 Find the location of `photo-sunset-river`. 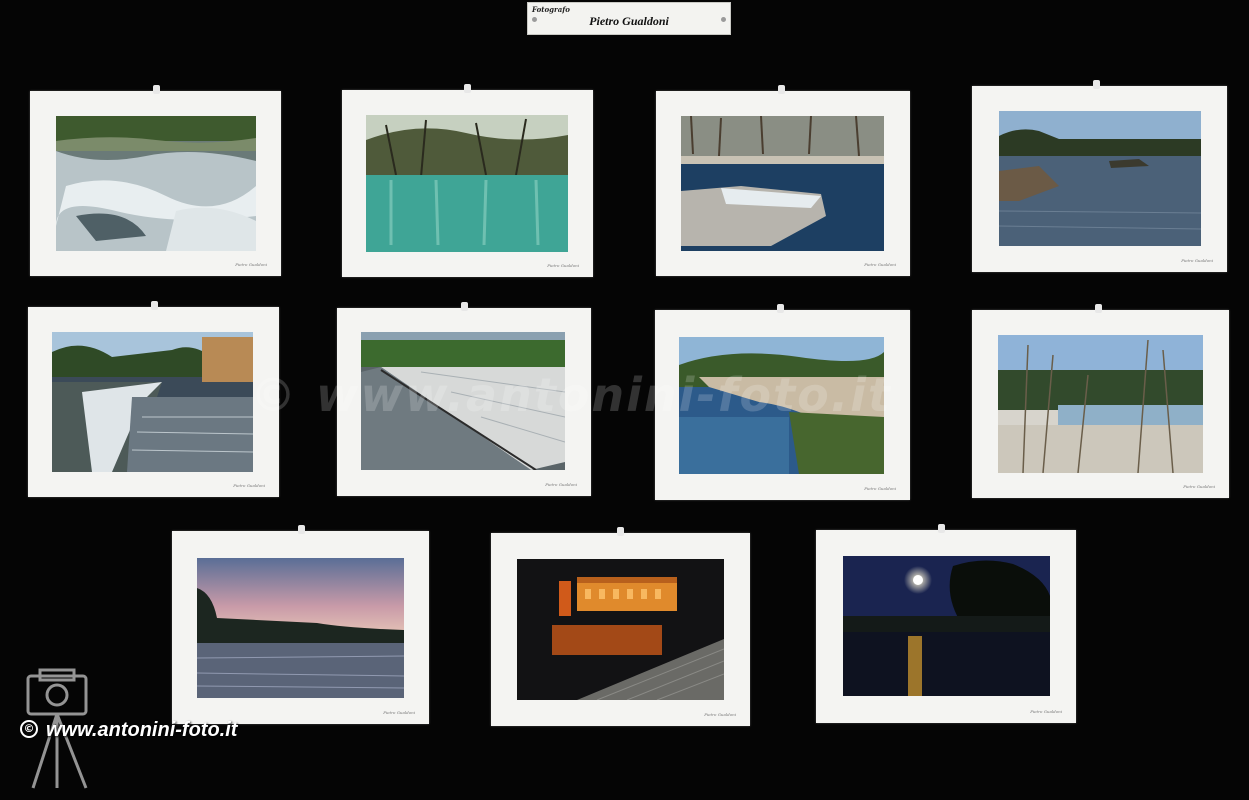

photo-sunset-river is located at coordinates (300, 628).